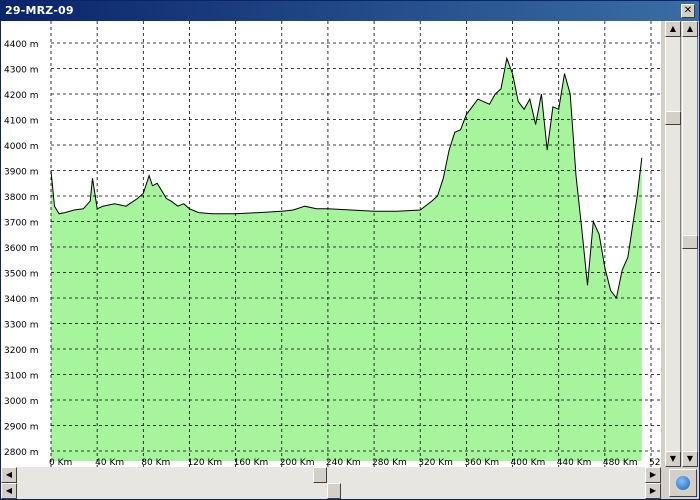  I want to click on y-tick-label: 2800 m, so click(21, 453).